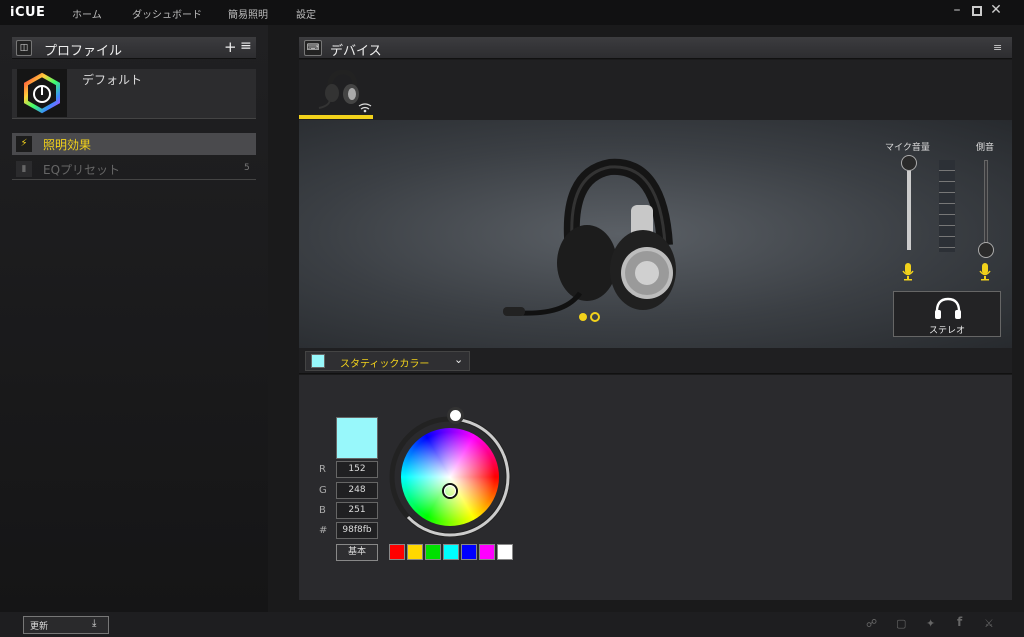  What do you see at coordinates (318, 361) in the screenshot?
I see `effect-color-chip` at bounding box center [318, 361].